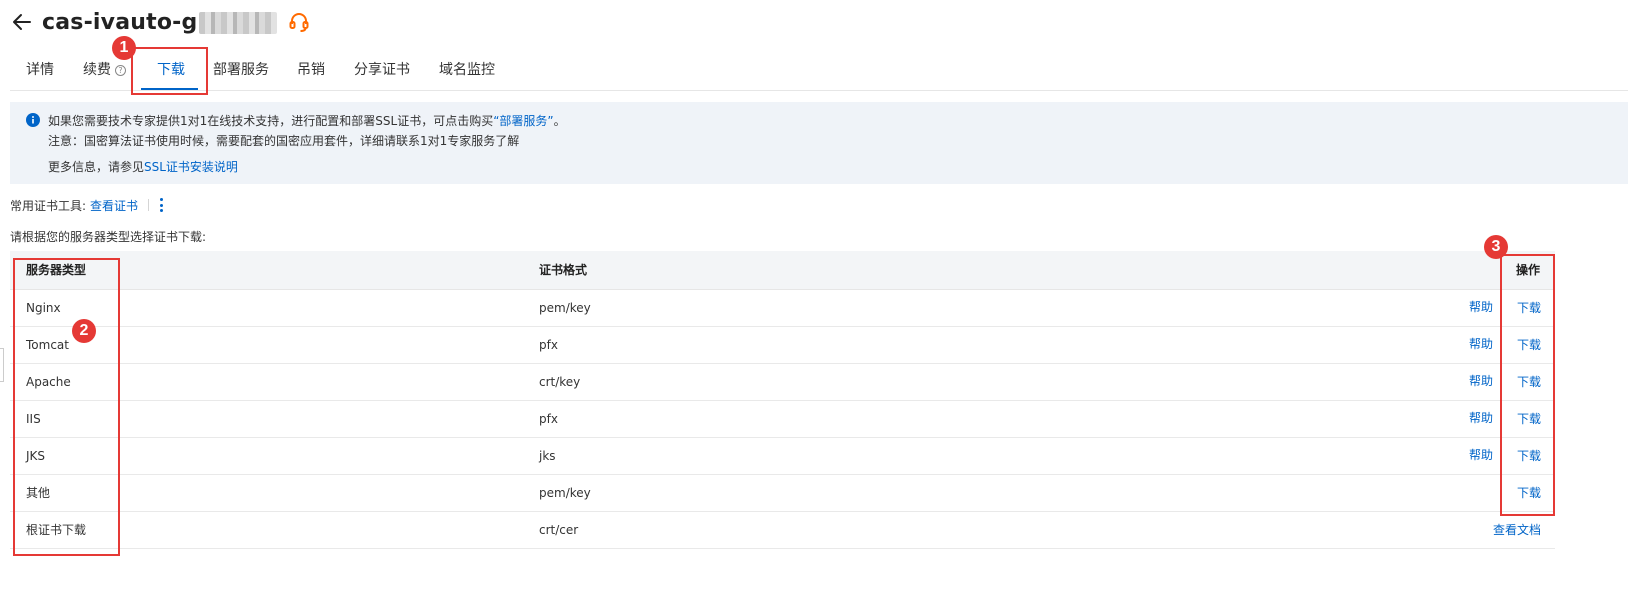 The width and height of the screenshot is (1638, 600). I want to click on annotation-box-server-type, so click(66, 407).